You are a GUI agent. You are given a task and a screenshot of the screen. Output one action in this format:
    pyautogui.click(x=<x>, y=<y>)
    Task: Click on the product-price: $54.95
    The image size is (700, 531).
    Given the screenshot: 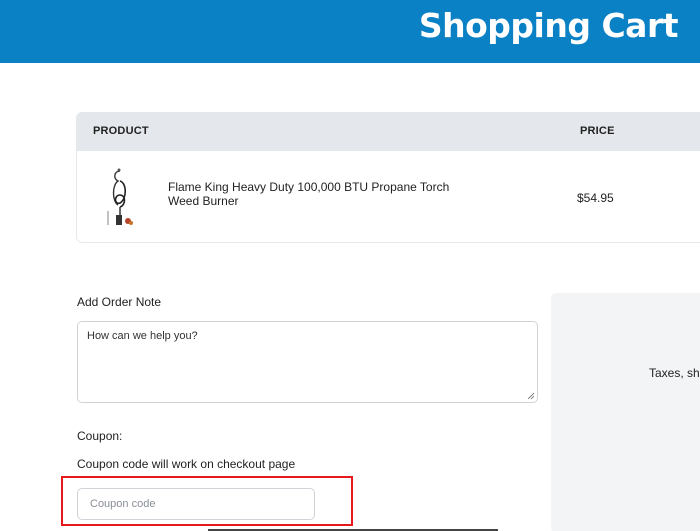 What is the action you would take?
    pyautogui.click(x=595, y=198)
    